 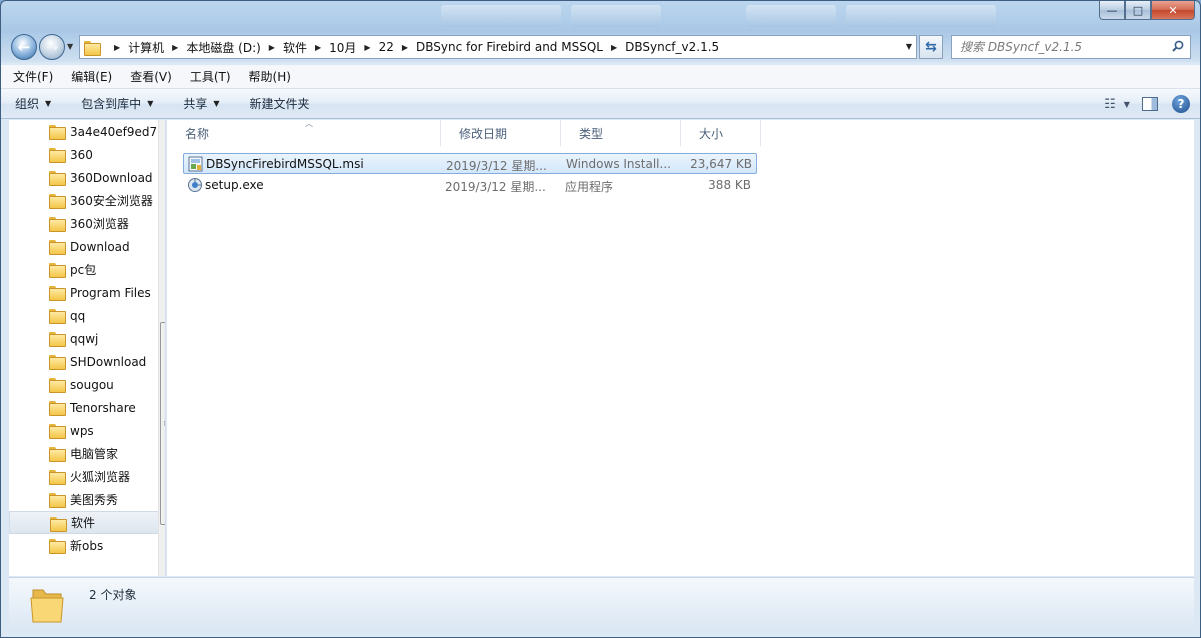 What do you see at coordinates (1173, 10) in the screenshot?
I see `close-button: ✕` at bounding box center [1173, 10].